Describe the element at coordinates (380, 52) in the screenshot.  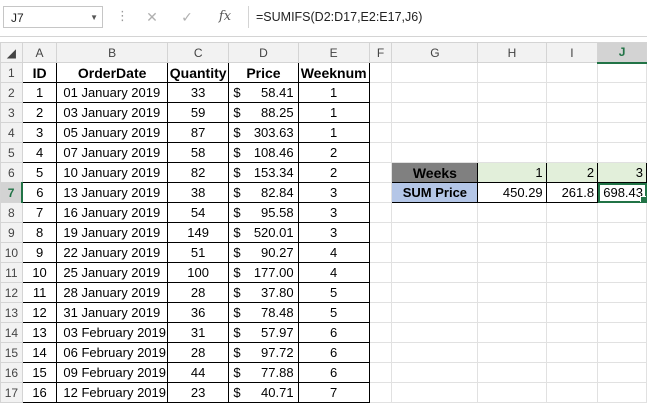
I see `column-header: F` at that location.